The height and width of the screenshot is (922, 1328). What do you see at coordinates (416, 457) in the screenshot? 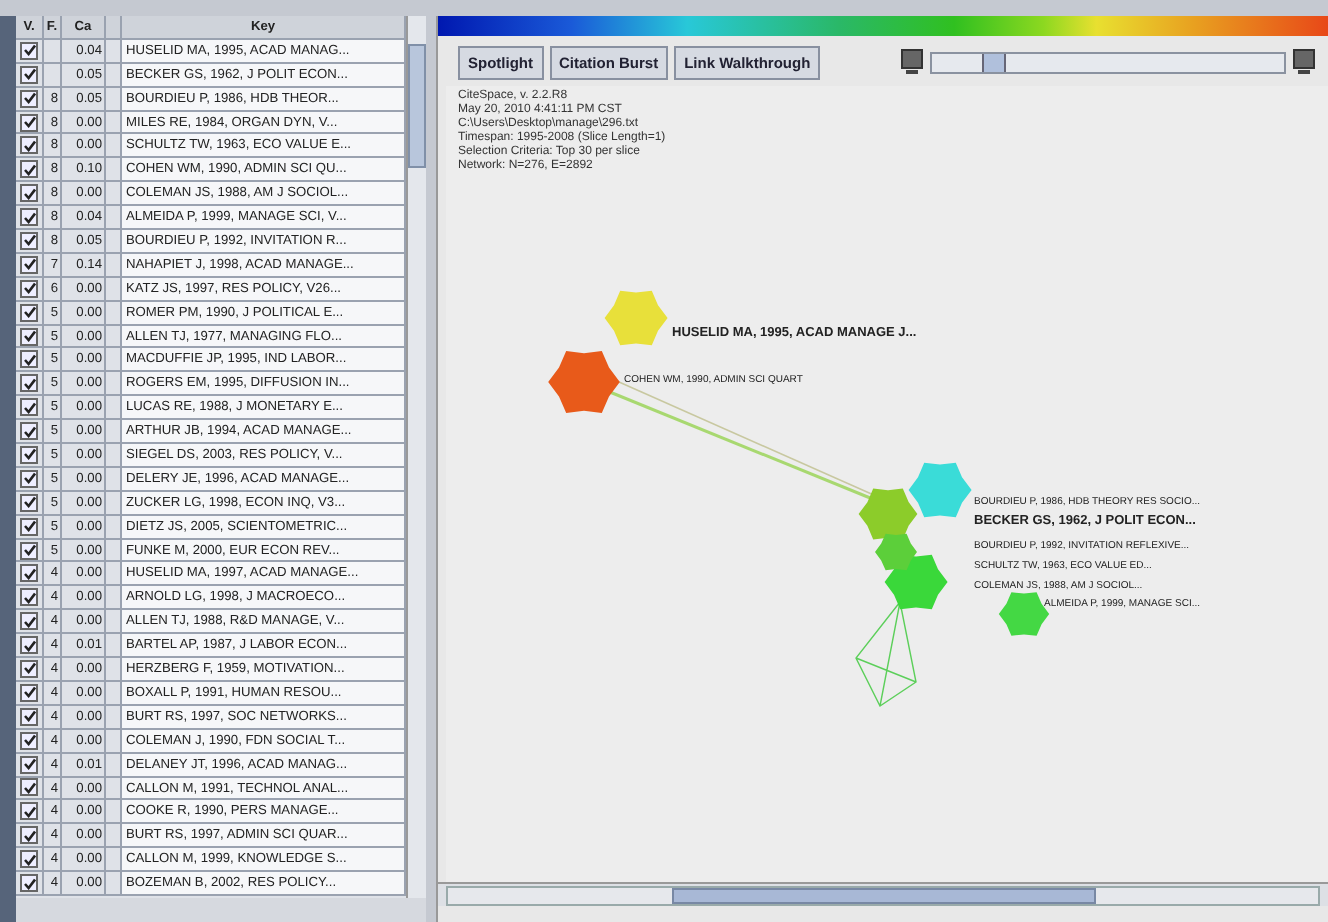
I see `vertical-scrollbar` at bounding box center [416, 457].